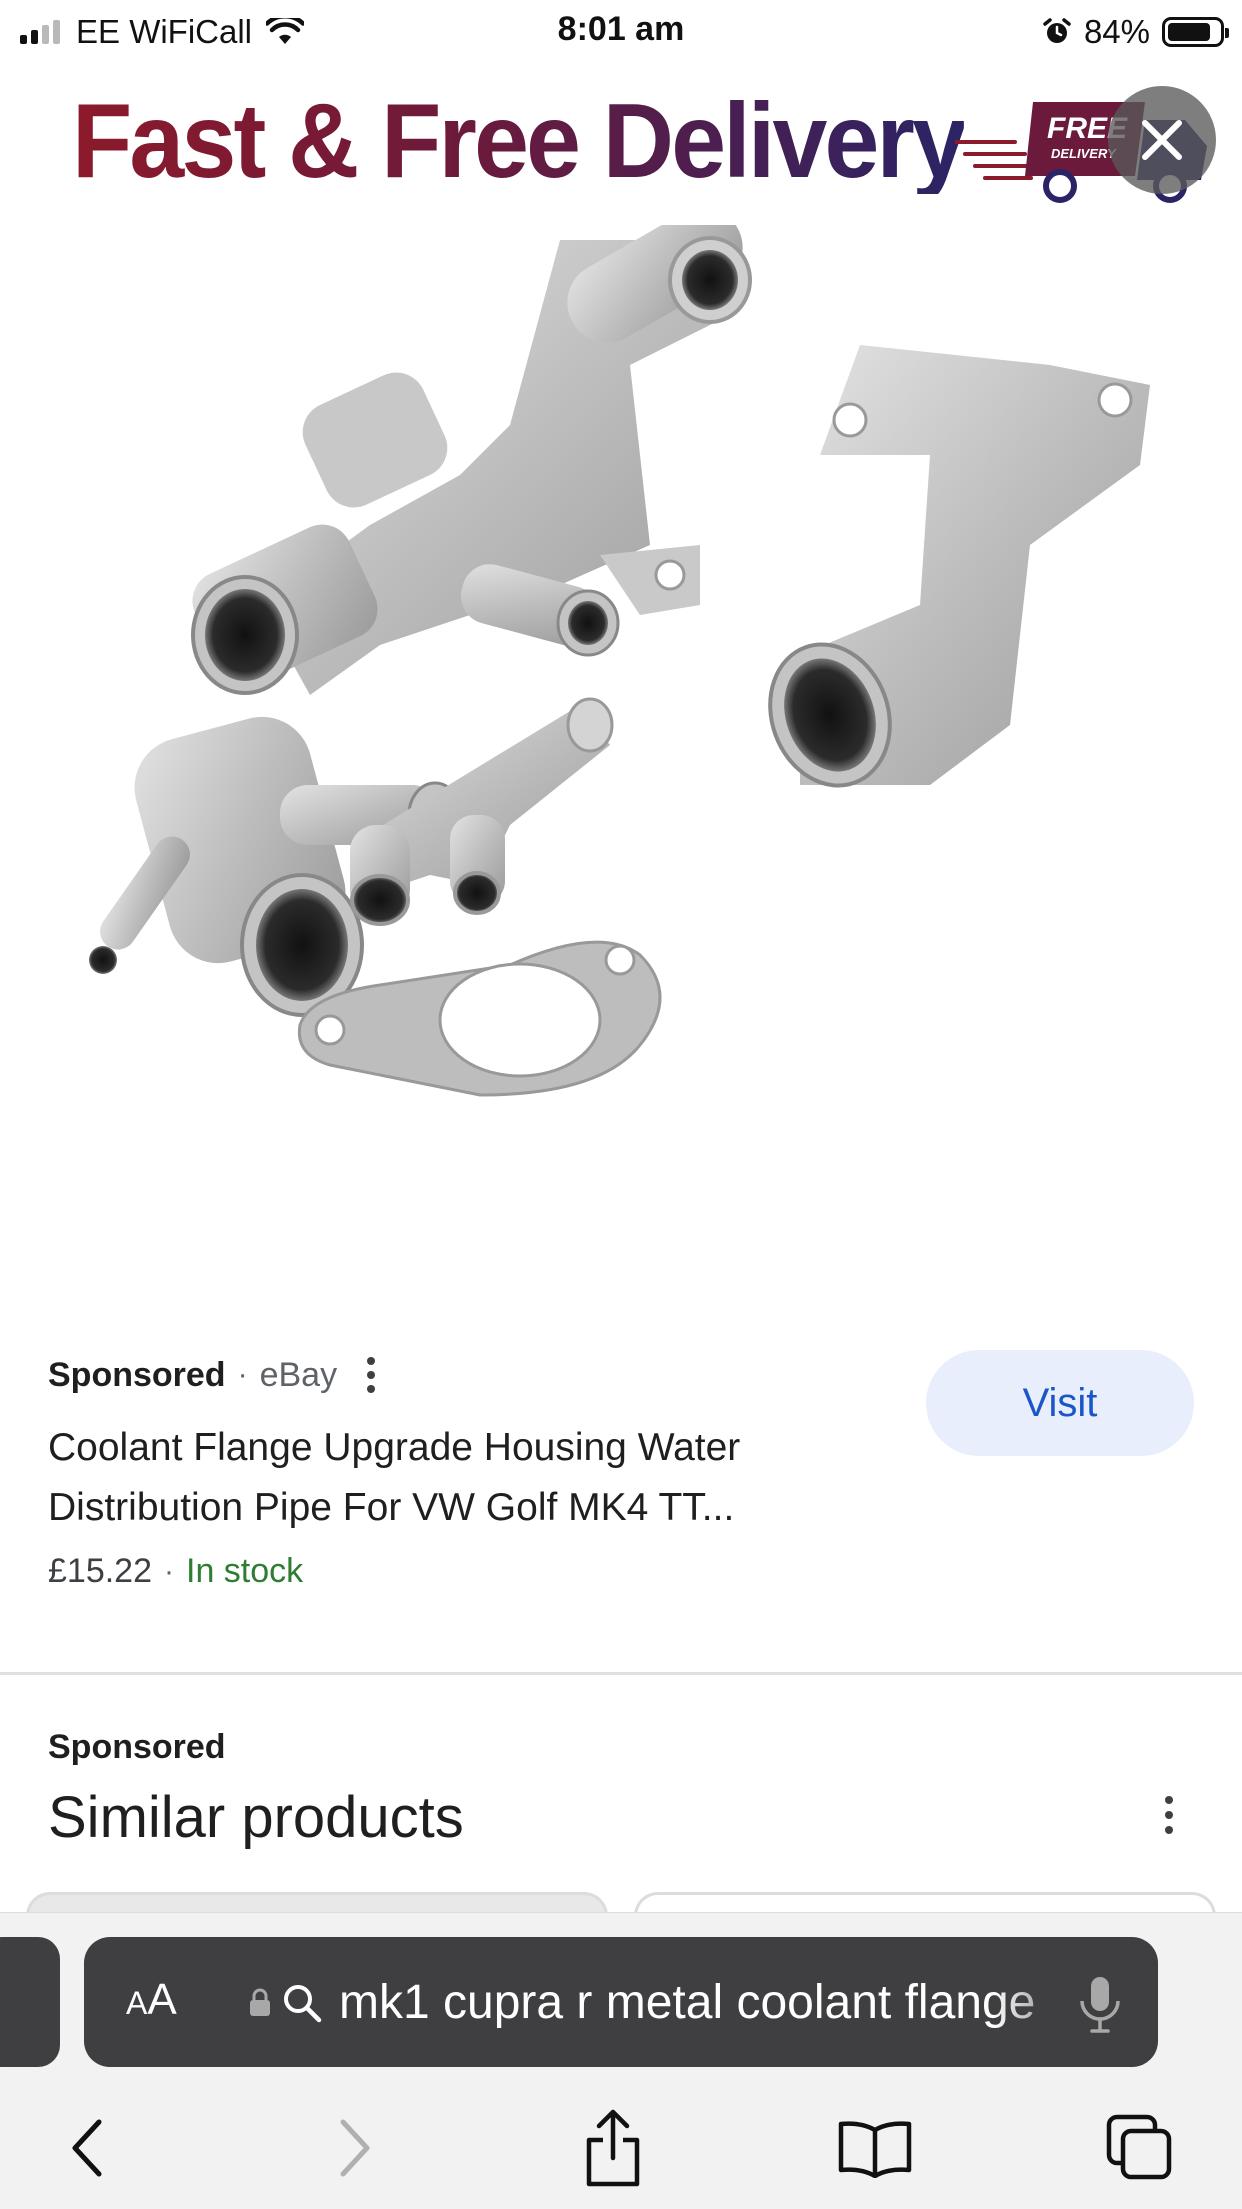 Image resolution: width=1242 pixels, height=2209 pixels. I want to click on back-button, so click(87, 2148).